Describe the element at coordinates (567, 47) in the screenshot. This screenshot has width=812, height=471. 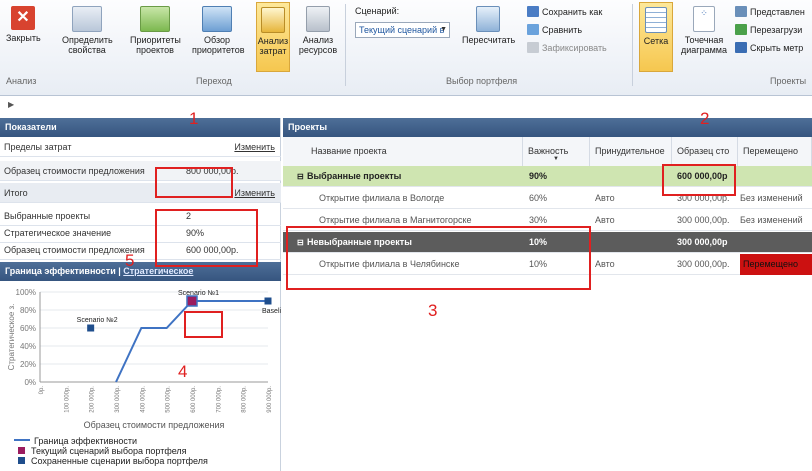
I see `lock-button: Зафиксировать` at that location.